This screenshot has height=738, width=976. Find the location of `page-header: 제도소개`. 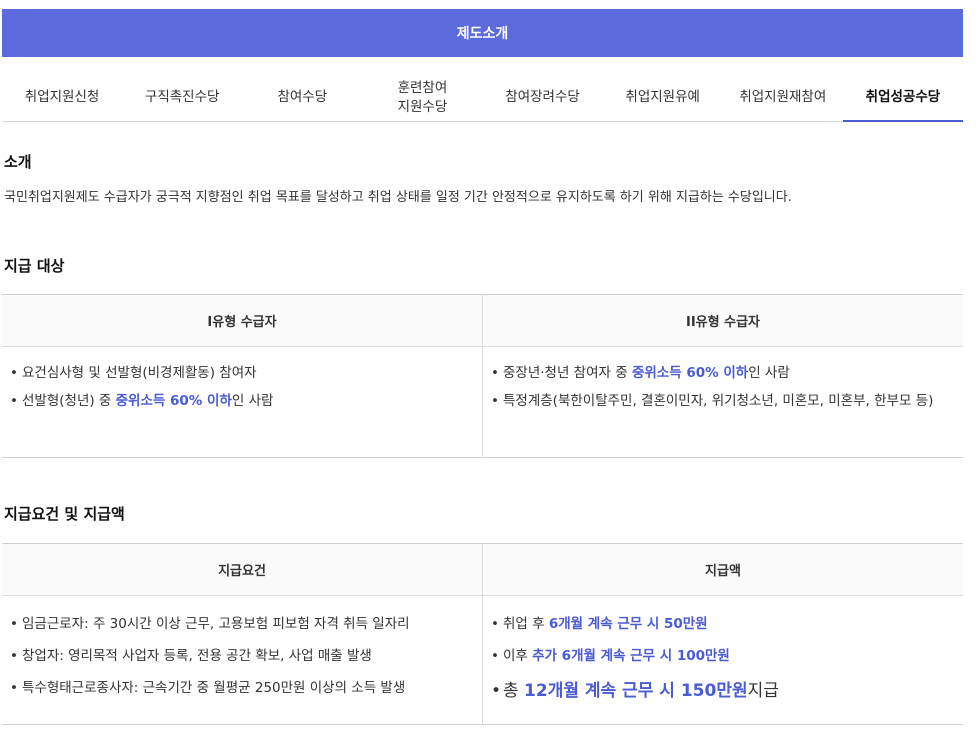

page-header: 제도소개 is located at coordinates (482, 33).